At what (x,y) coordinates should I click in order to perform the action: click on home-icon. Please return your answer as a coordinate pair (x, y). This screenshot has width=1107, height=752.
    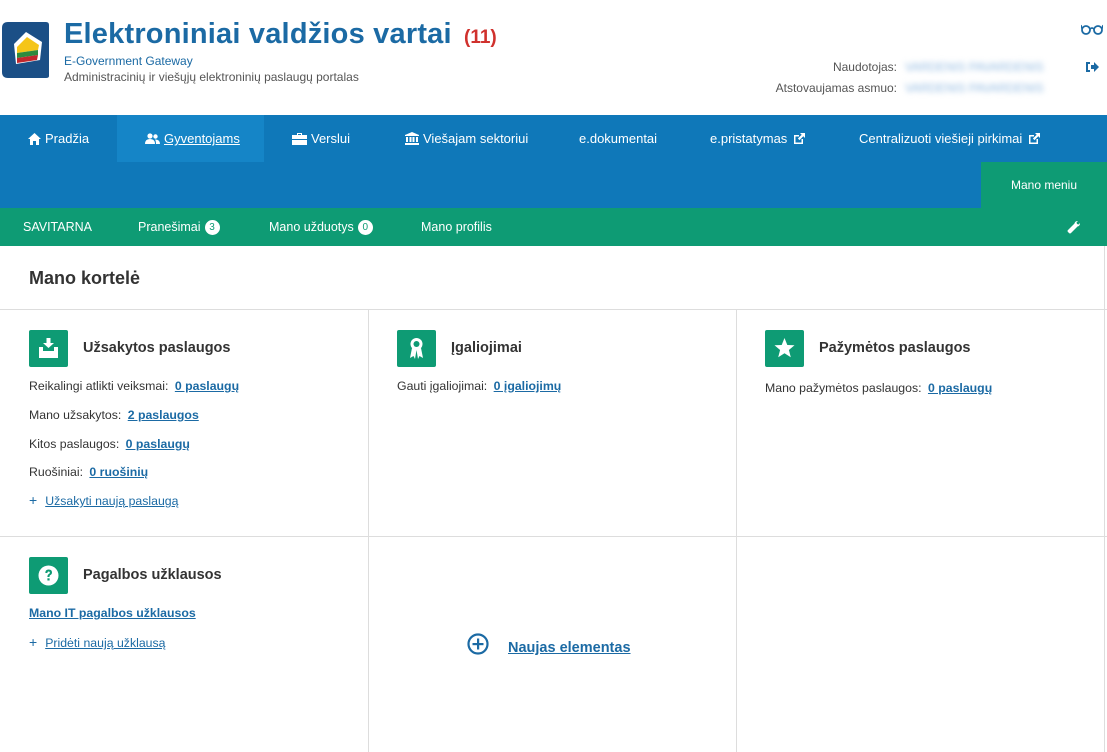
    Looking at the image, I should click on (34, 139).